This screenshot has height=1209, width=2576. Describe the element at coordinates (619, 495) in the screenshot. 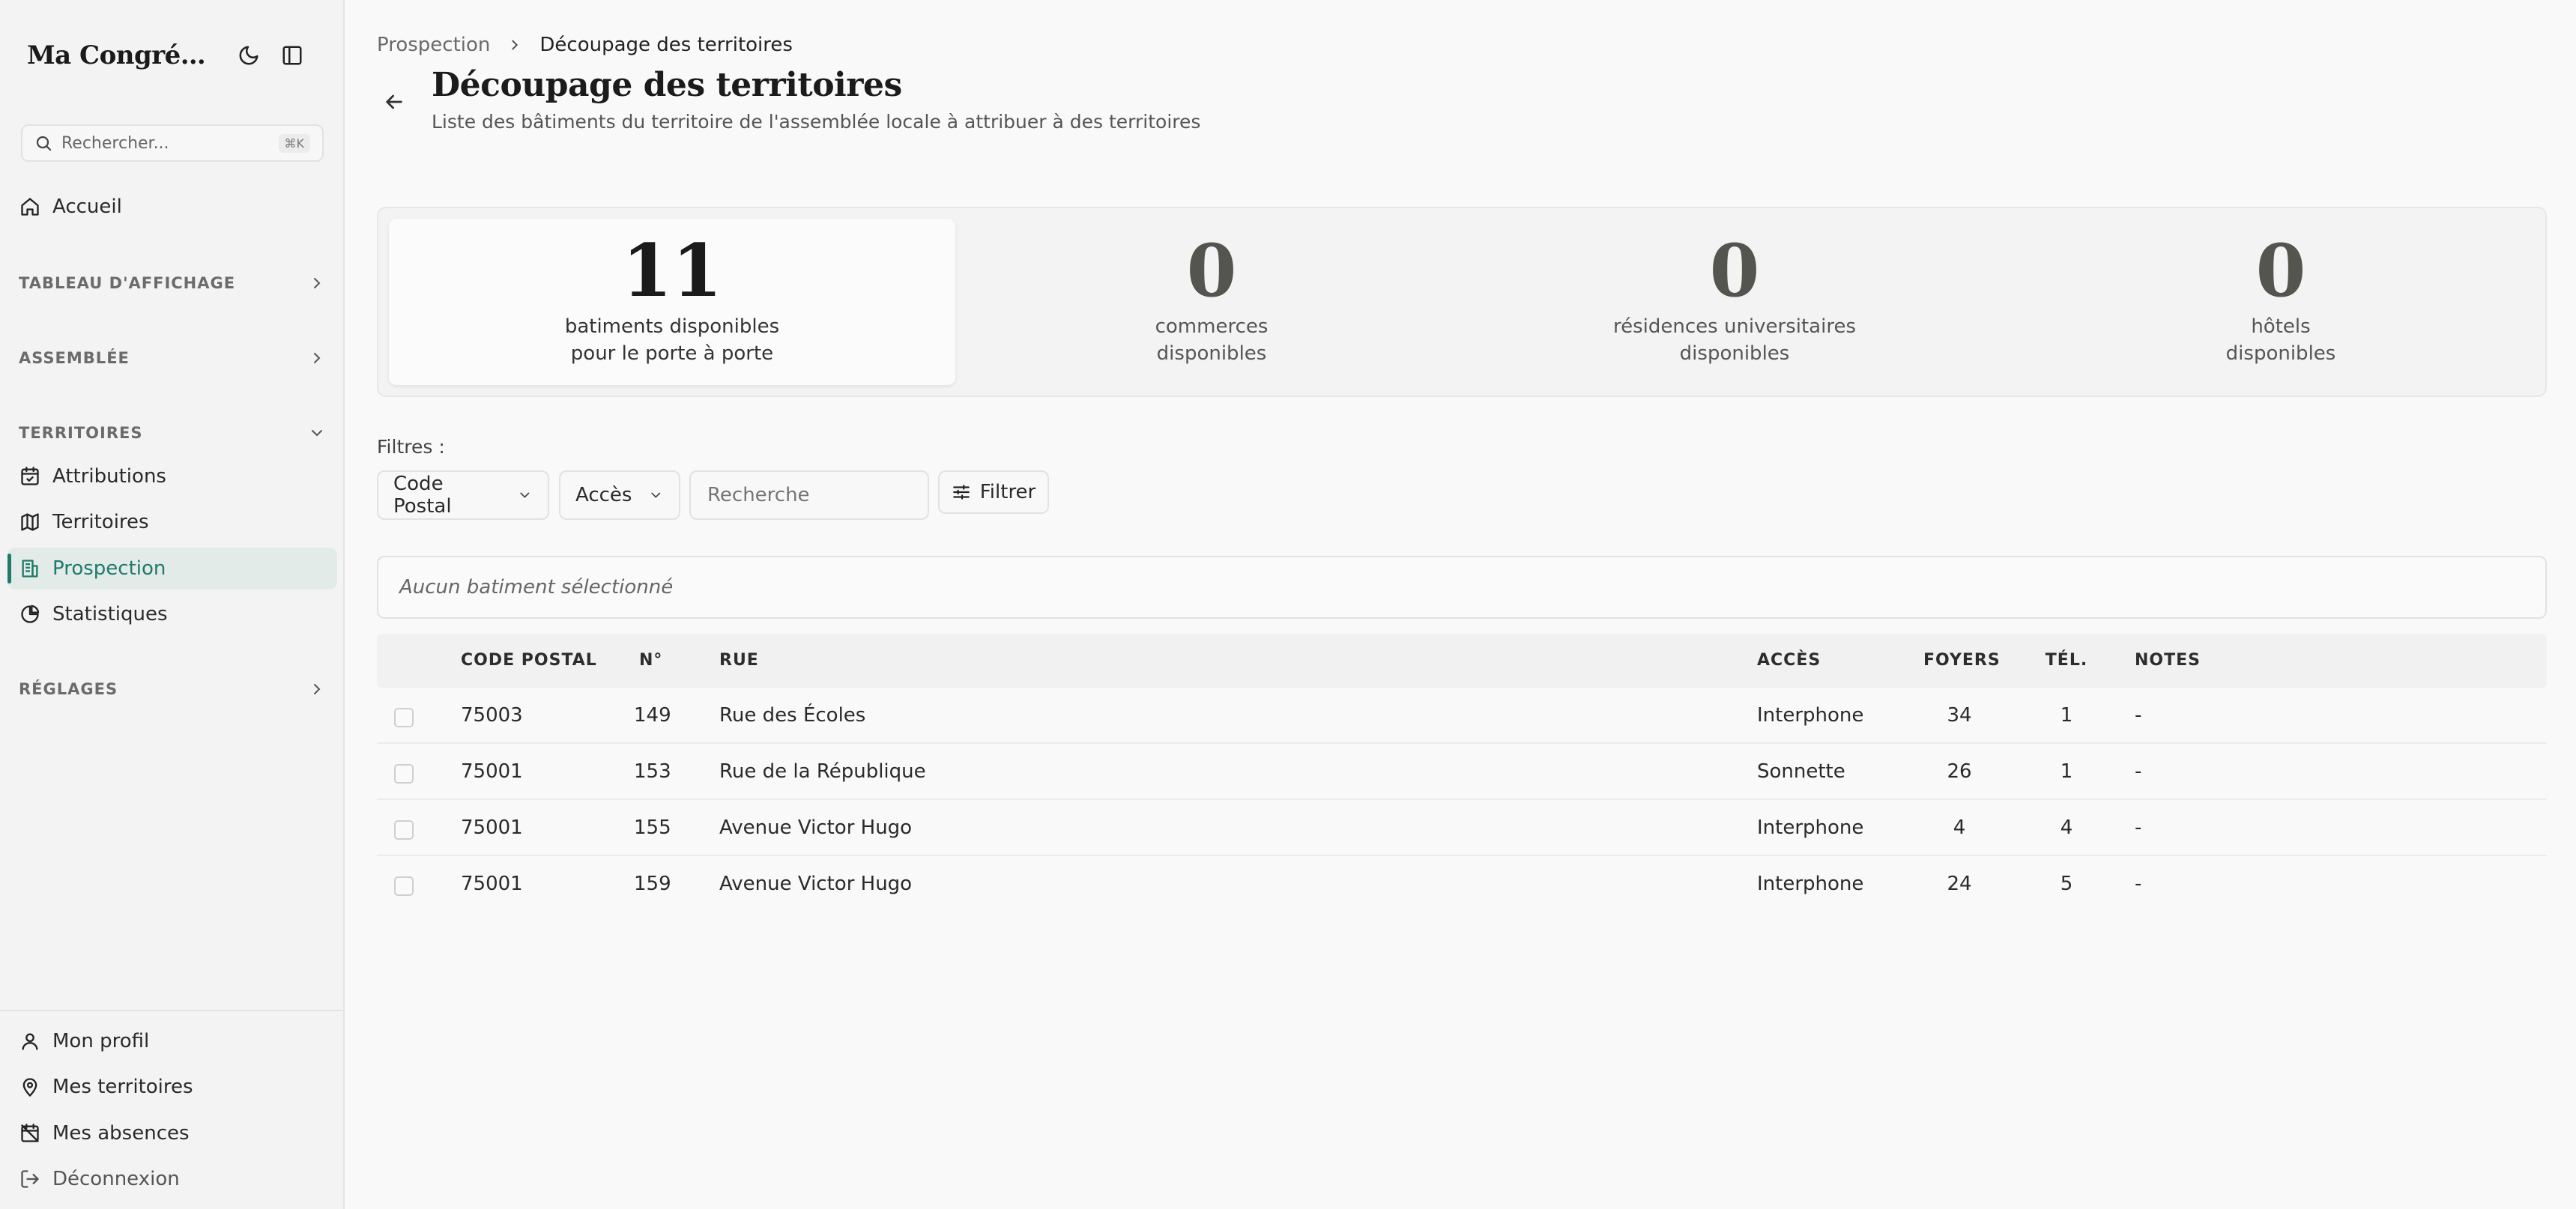

I see `access-select: Accès` at that location.